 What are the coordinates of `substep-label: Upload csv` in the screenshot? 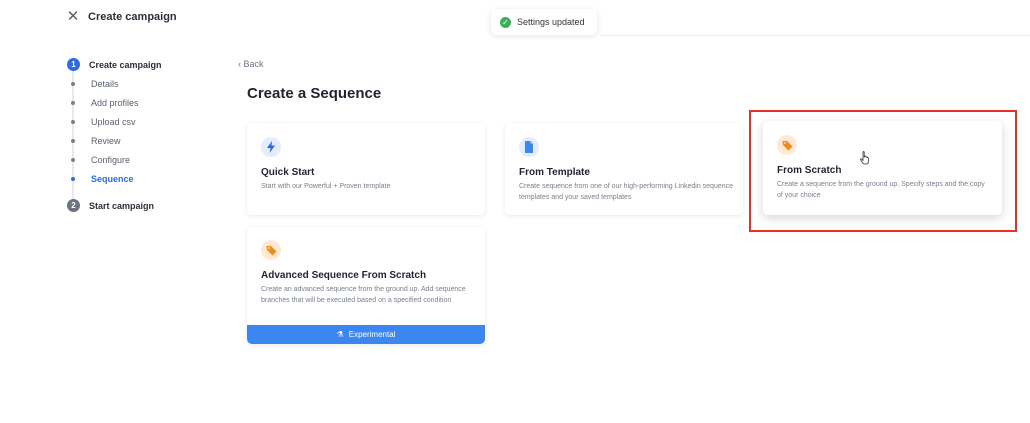 It's located at (113, 122).